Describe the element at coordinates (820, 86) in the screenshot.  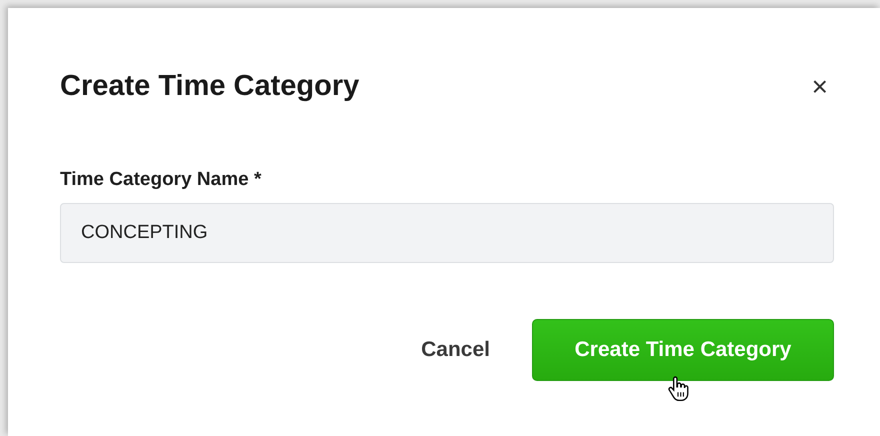
I see `close-button: ×` at that location.